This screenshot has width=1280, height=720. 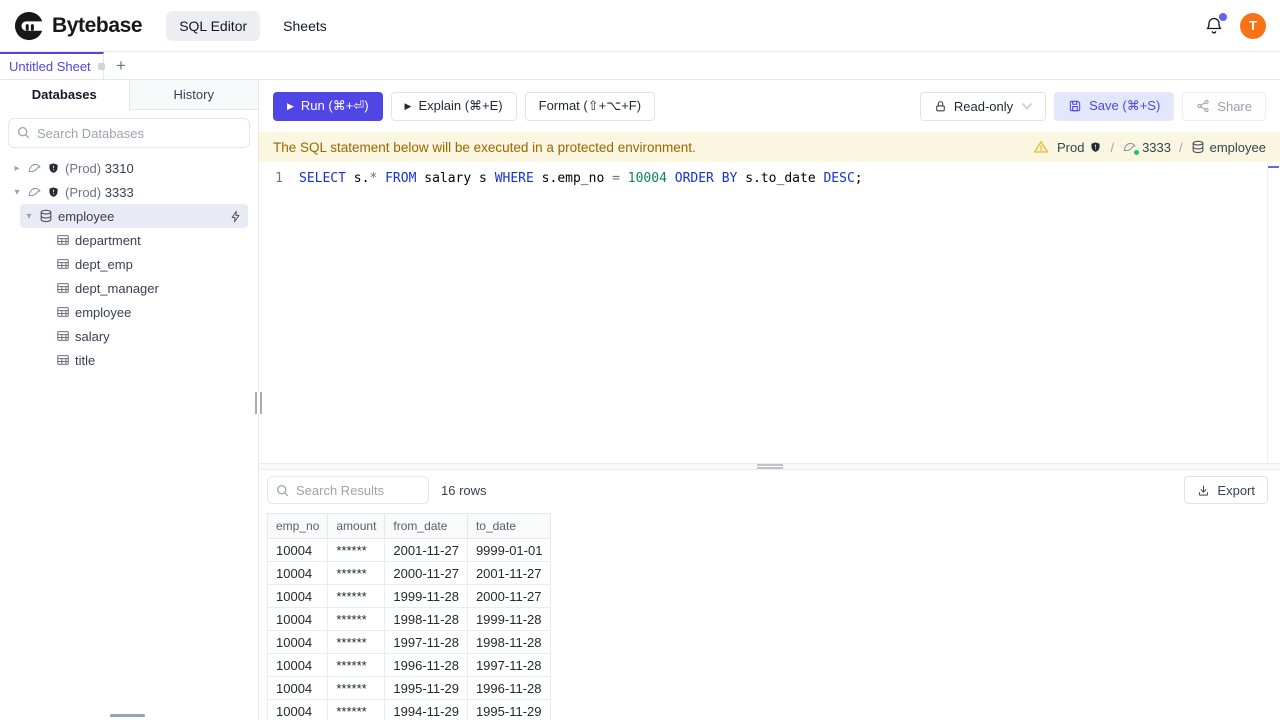 I want to click on overview-ruler, so click(x=1273, y=312).